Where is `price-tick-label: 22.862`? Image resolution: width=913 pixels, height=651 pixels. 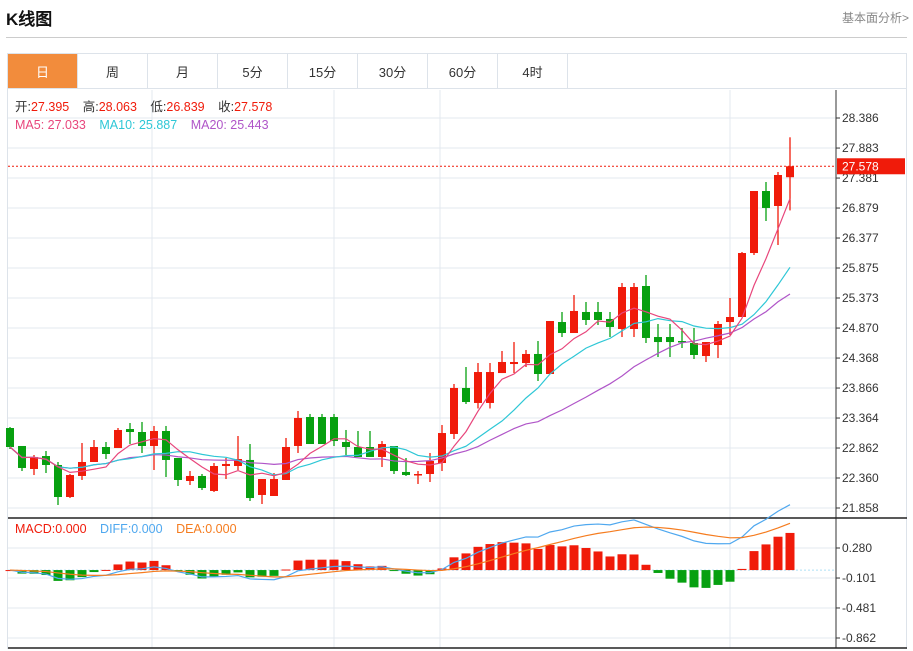 price-tick-label: 22.862 is located at coordinates (860, 448).